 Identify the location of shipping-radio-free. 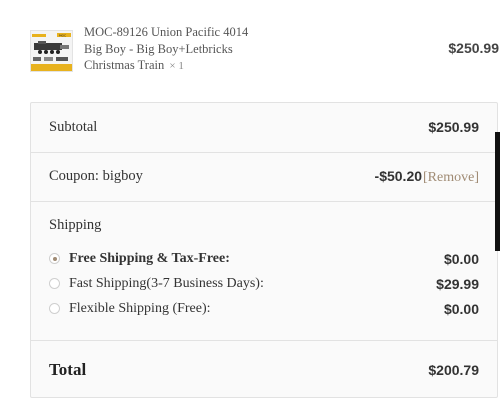
(54, 258).